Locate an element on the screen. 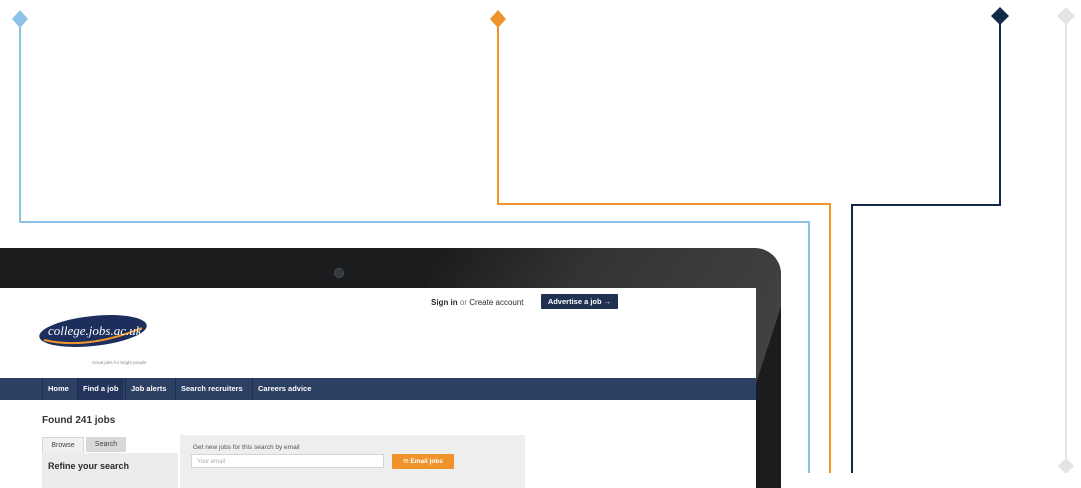 This screenshot has width=1081, height=488. nav-job-alerts: Job alerts is located at coordinates (148, 389).